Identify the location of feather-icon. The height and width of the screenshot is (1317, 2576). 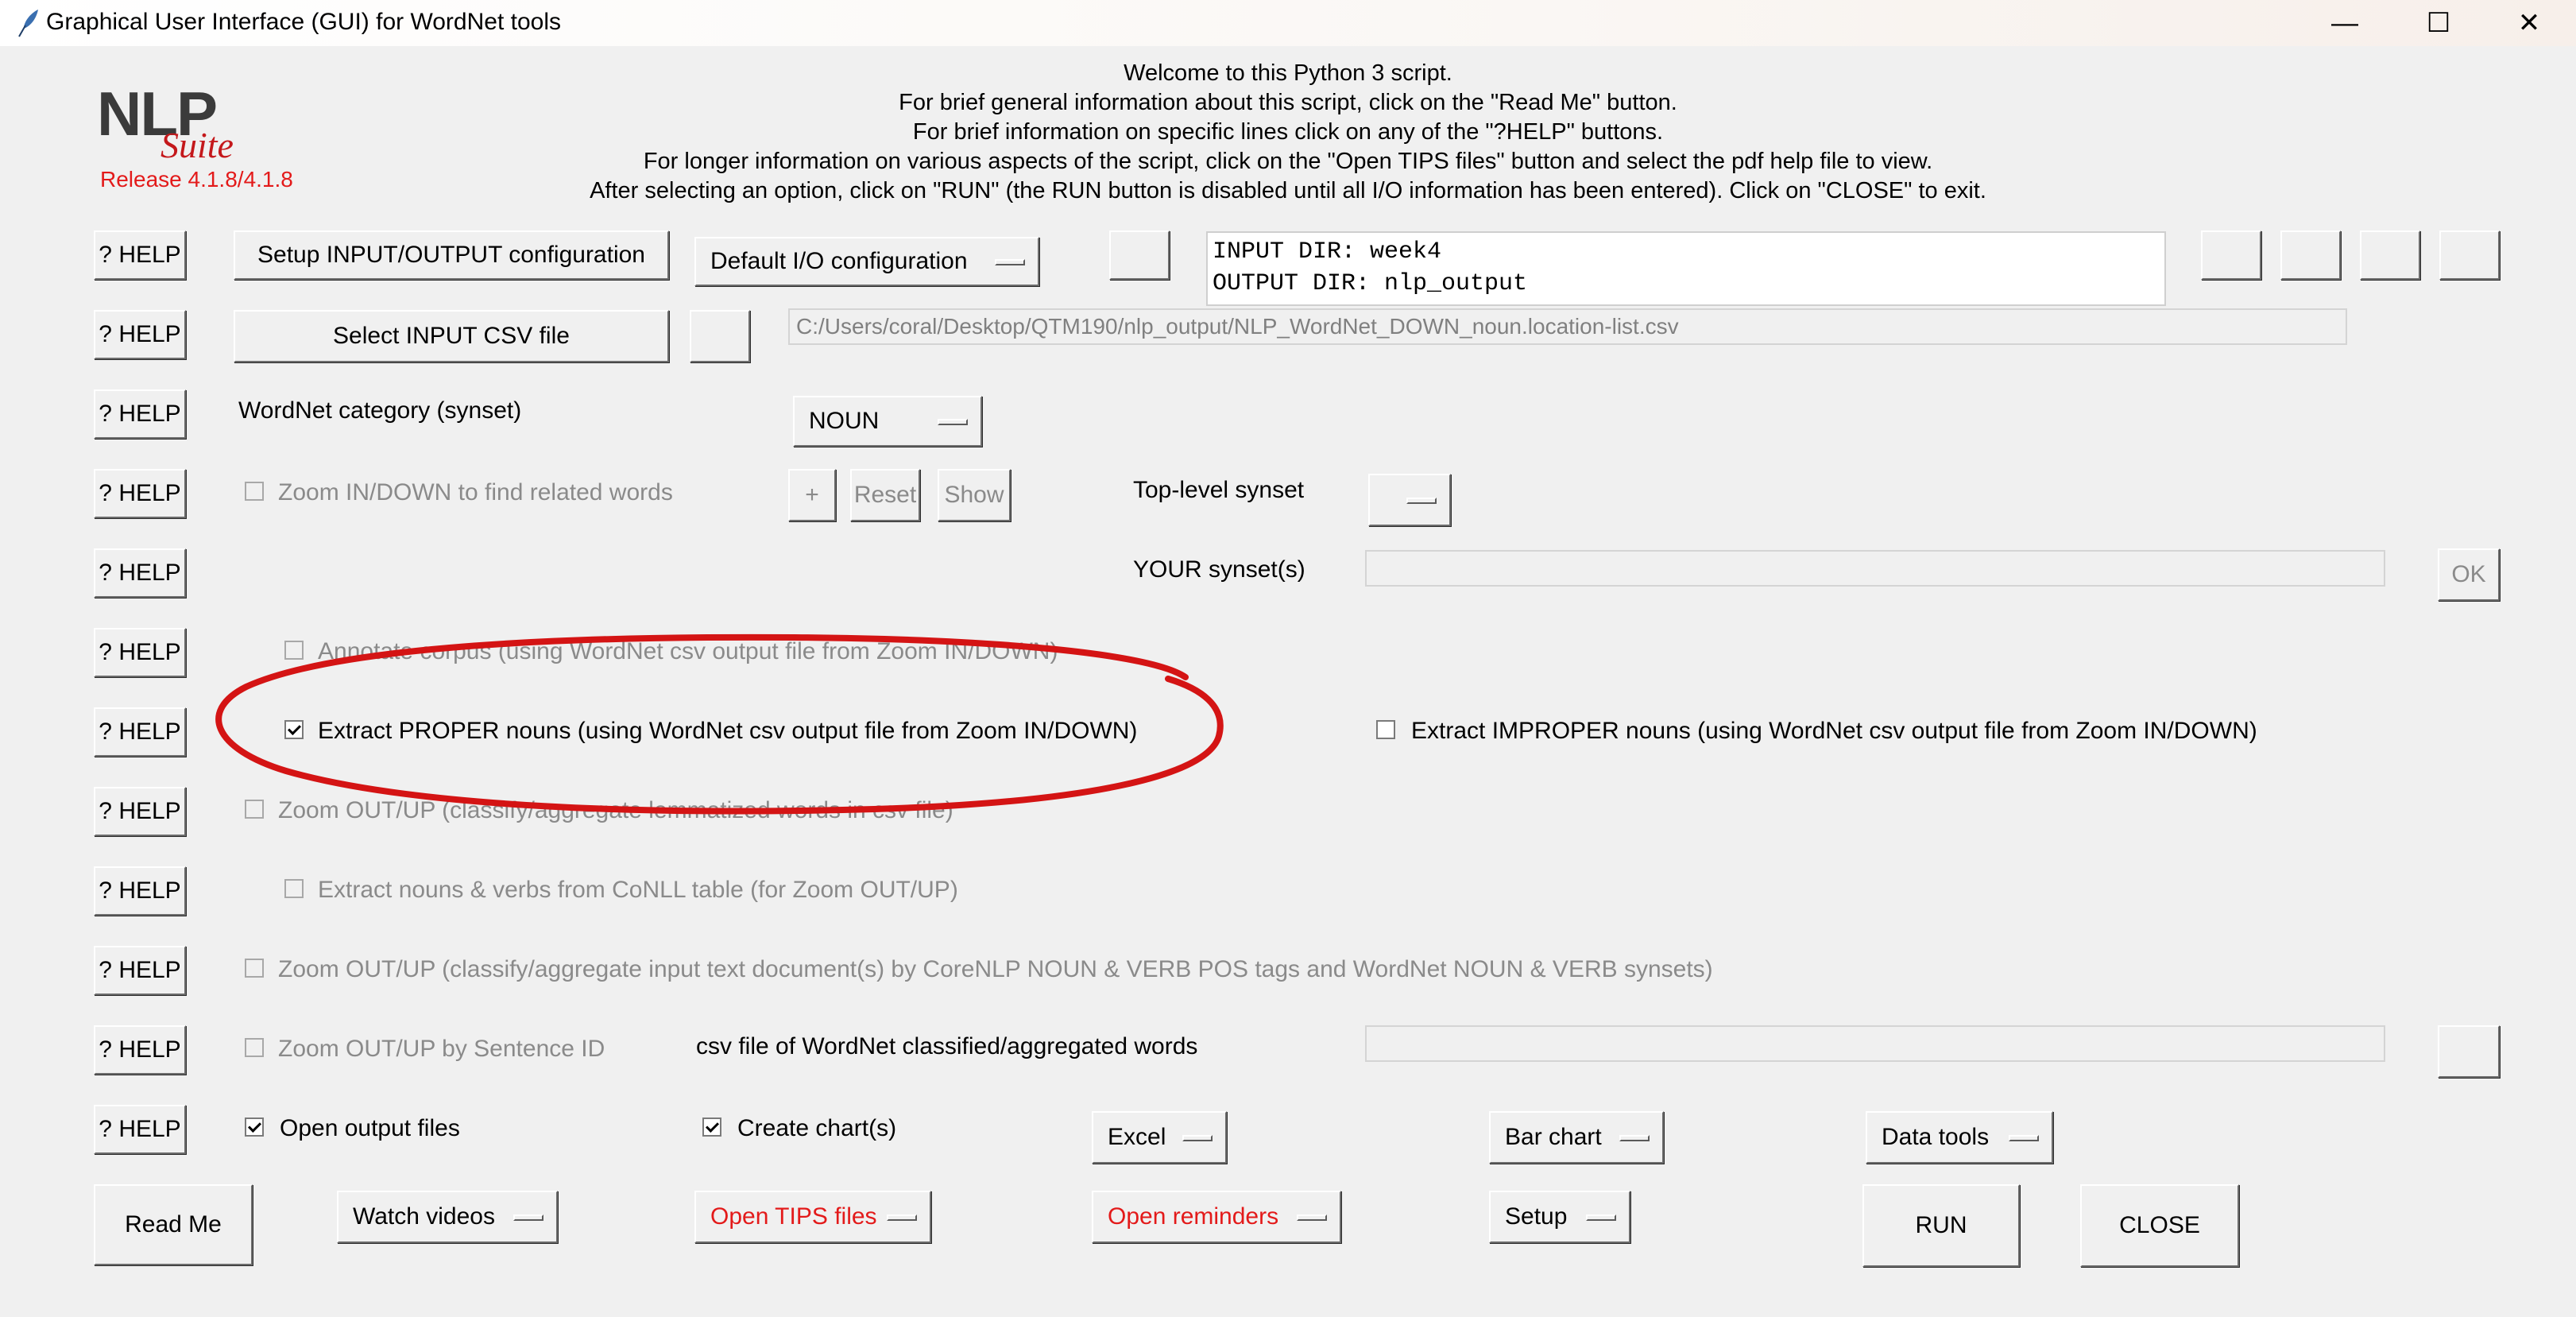
(28, 23).